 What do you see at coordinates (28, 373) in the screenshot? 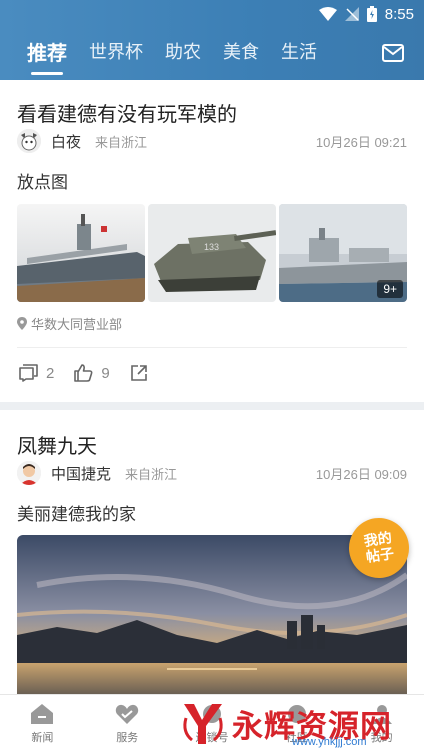
I see `comment-icon` at bounding box center [28, 373].